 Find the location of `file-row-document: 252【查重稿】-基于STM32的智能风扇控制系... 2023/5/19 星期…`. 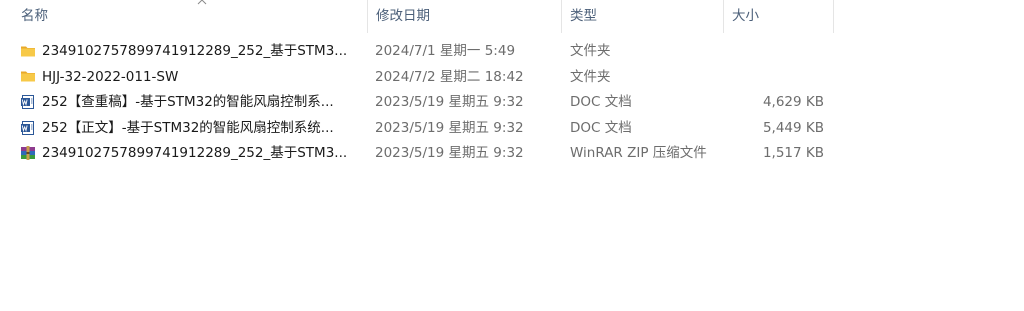

file-row-document: 252【查重稿】-基于STM32的智能风扇控制系... 2023/5/19 星期… is located at coordinates (417, 103).